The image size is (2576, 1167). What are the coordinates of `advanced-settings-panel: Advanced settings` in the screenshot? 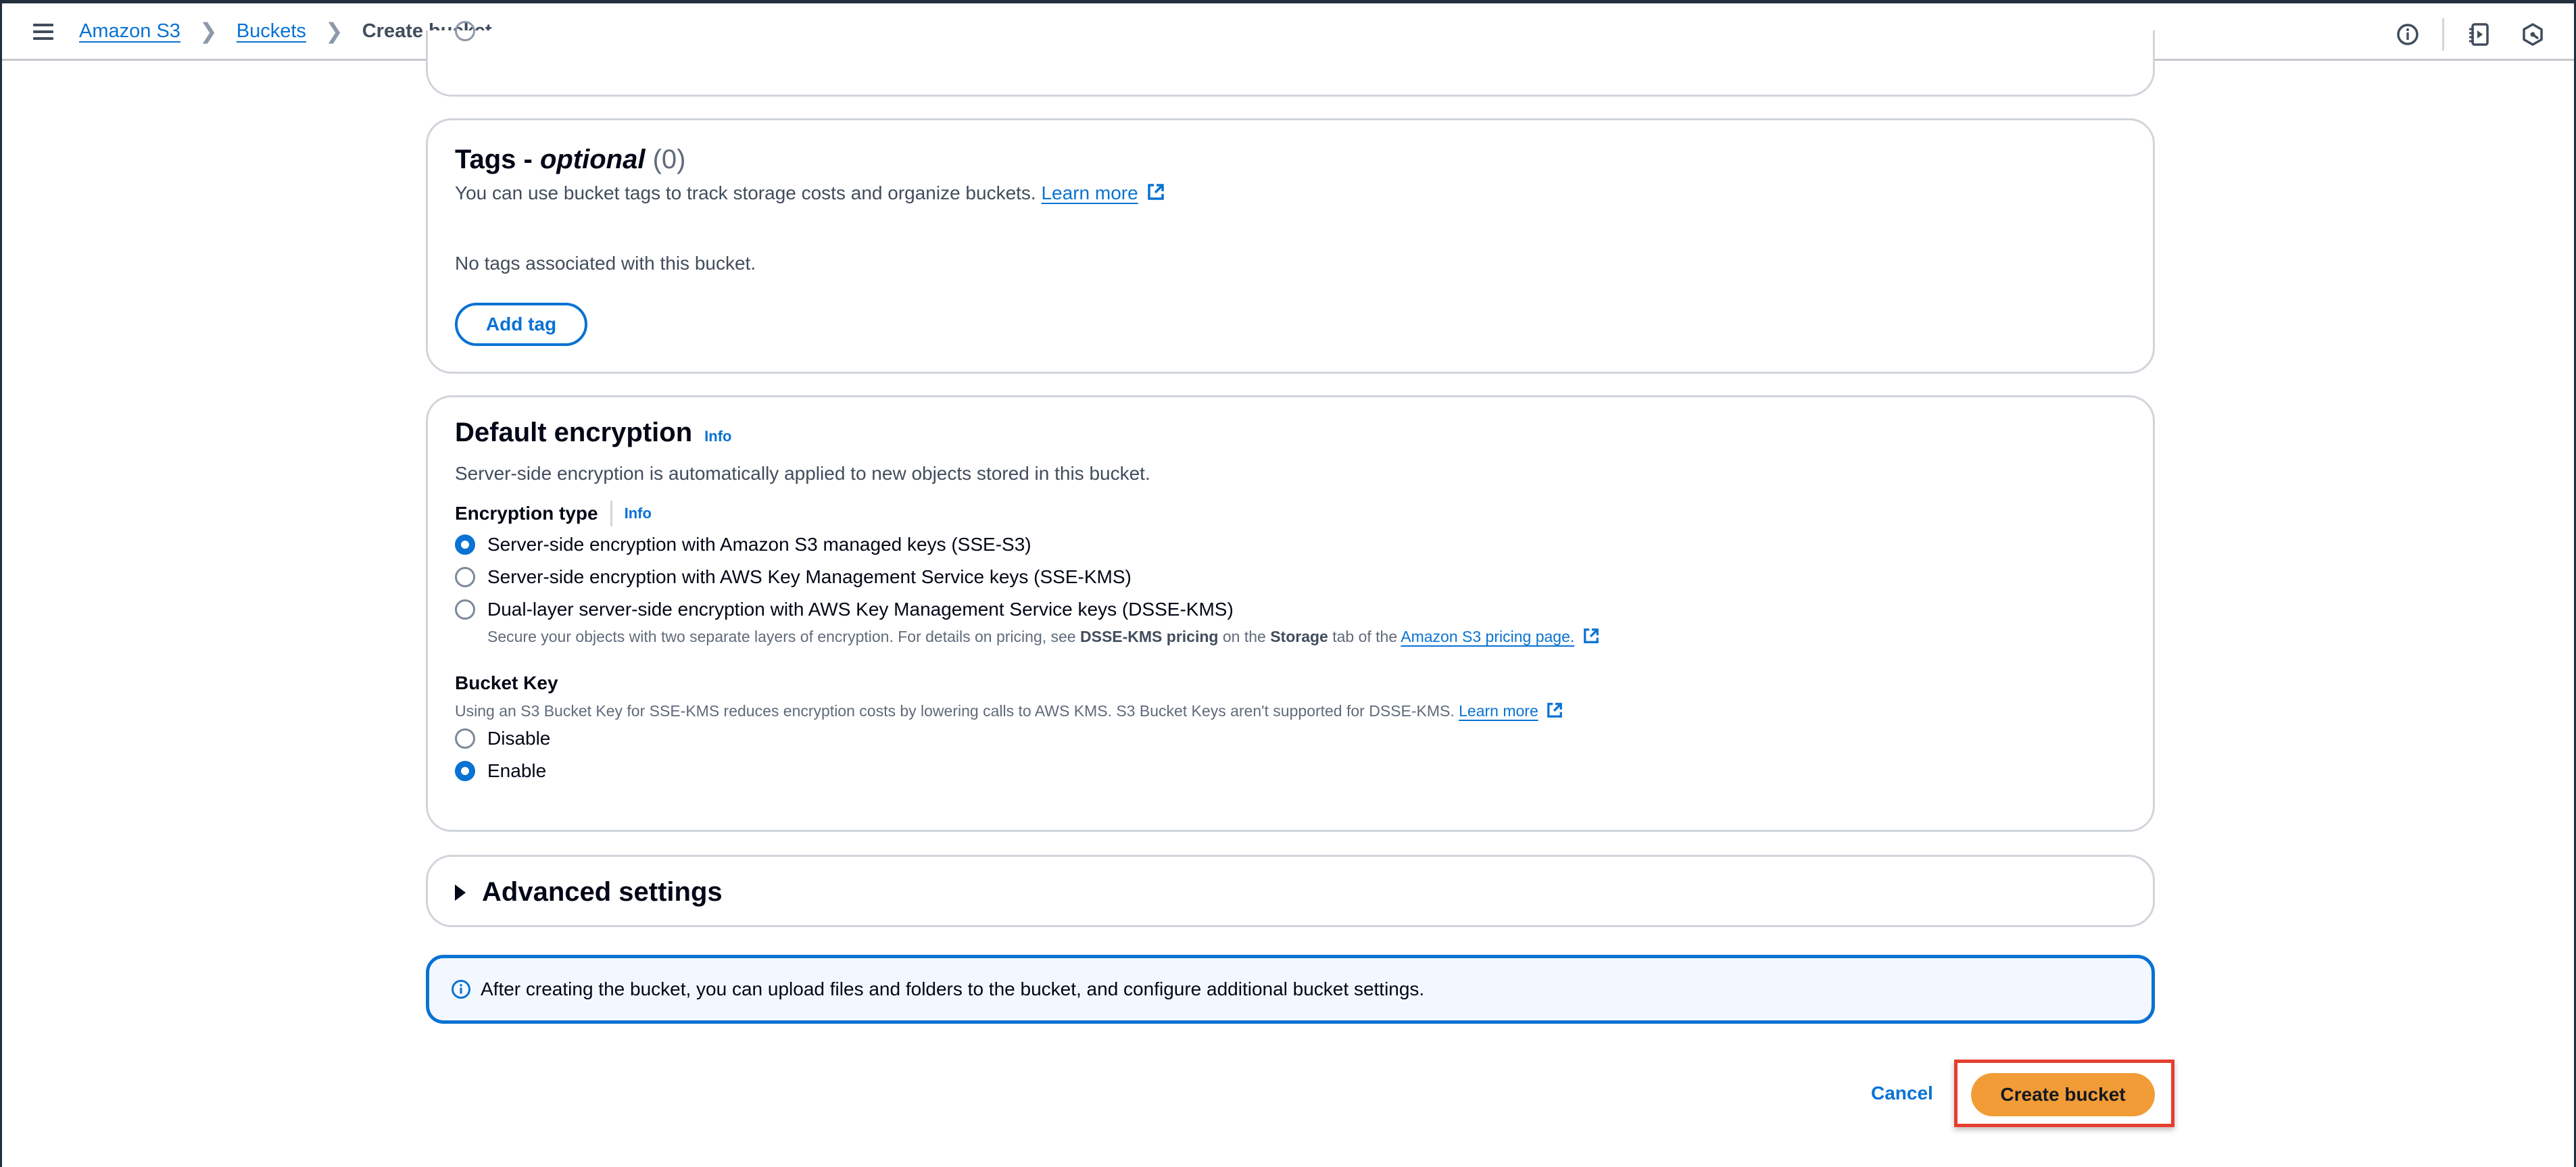 It's located at (1290, 891).